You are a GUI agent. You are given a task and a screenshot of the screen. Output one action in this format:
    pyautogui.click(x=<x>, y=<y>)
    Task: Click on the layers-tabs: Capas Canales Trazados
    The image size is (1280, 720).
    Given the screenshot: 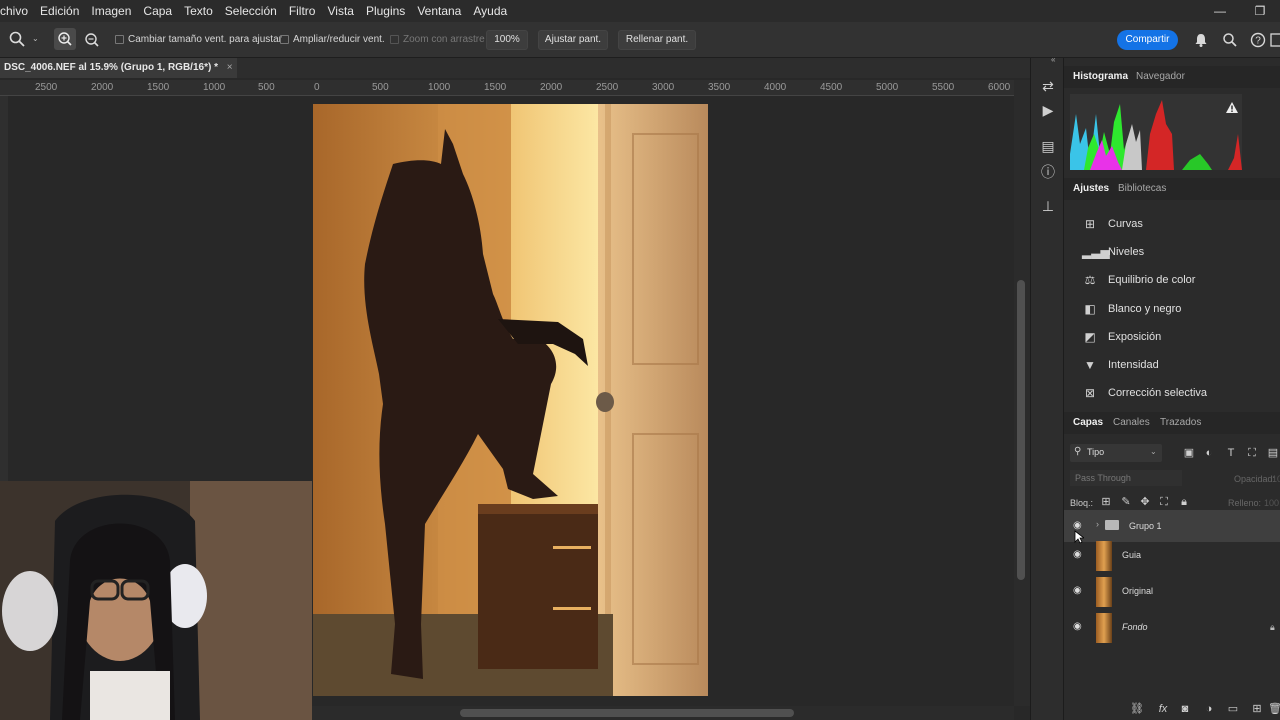 What is the action you would take?
    pyautogui.click(x=1172, y=423)
    